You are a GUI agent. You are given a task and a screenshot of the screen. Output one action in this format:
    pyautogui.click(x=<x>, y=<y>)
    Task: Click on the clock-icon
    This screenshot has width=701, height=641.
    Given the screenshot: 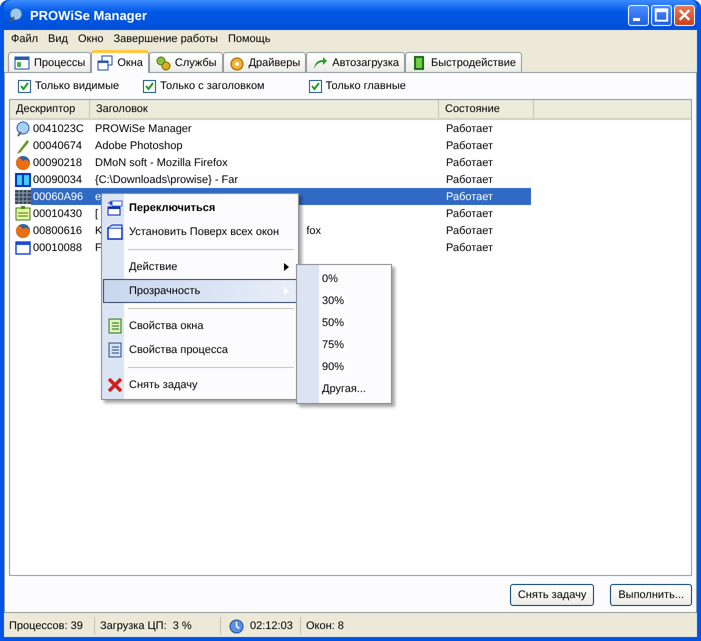 What is the action you would take?
    pyautogui.click(x=236, y=626)
    